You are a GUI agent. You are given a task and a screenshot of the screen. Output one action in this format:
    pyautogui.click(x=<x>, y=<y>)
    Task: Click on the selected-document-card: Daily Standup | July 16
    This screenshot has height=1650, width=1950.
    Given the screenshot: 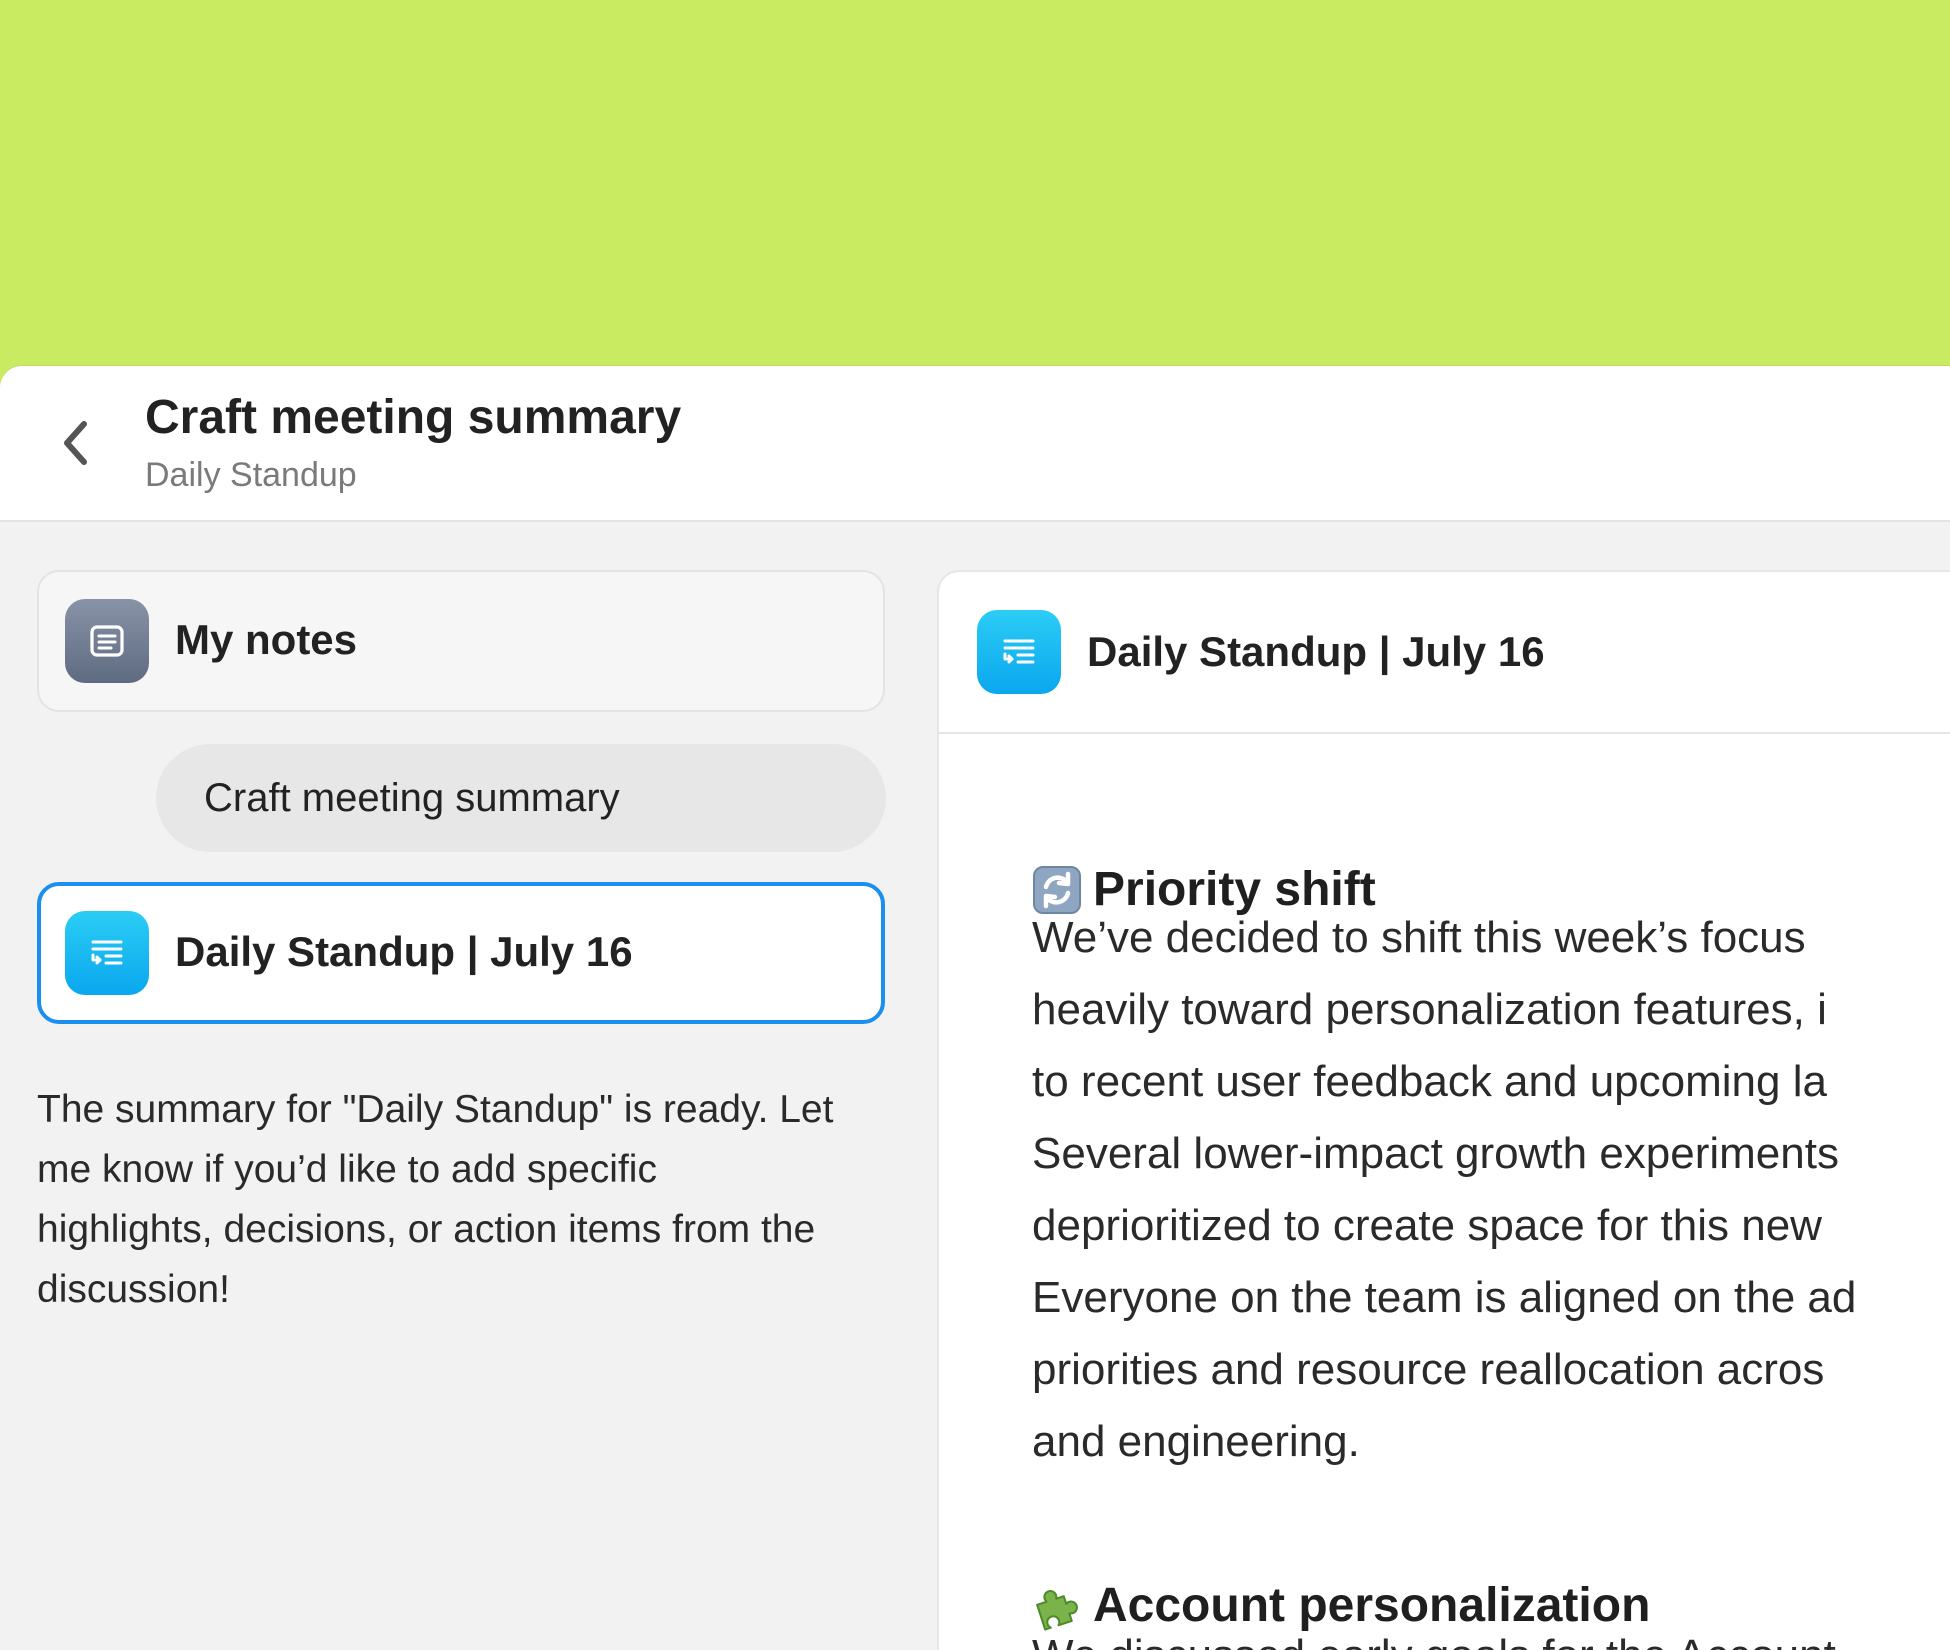 What is the action you would take?
    pyautogui.click(x=461, y=953)
    